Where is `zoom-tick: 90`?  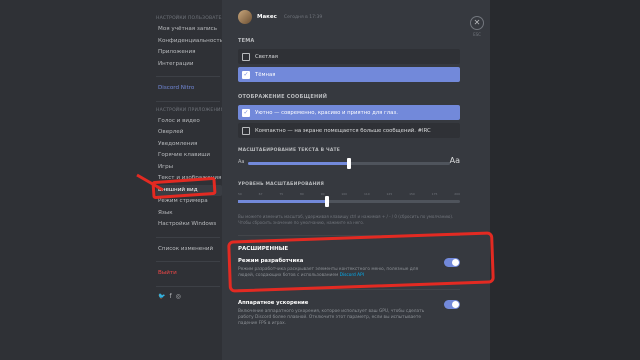
zoom-tick: 90 is located at coordinates (322, 194).